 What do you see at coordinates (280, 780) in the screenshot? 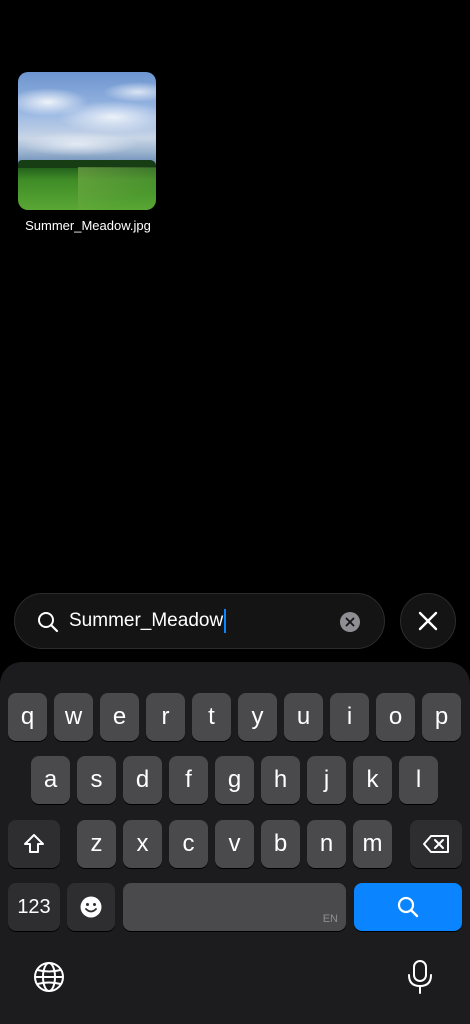
I see `key-h: h` at bounding box center [280, 780].